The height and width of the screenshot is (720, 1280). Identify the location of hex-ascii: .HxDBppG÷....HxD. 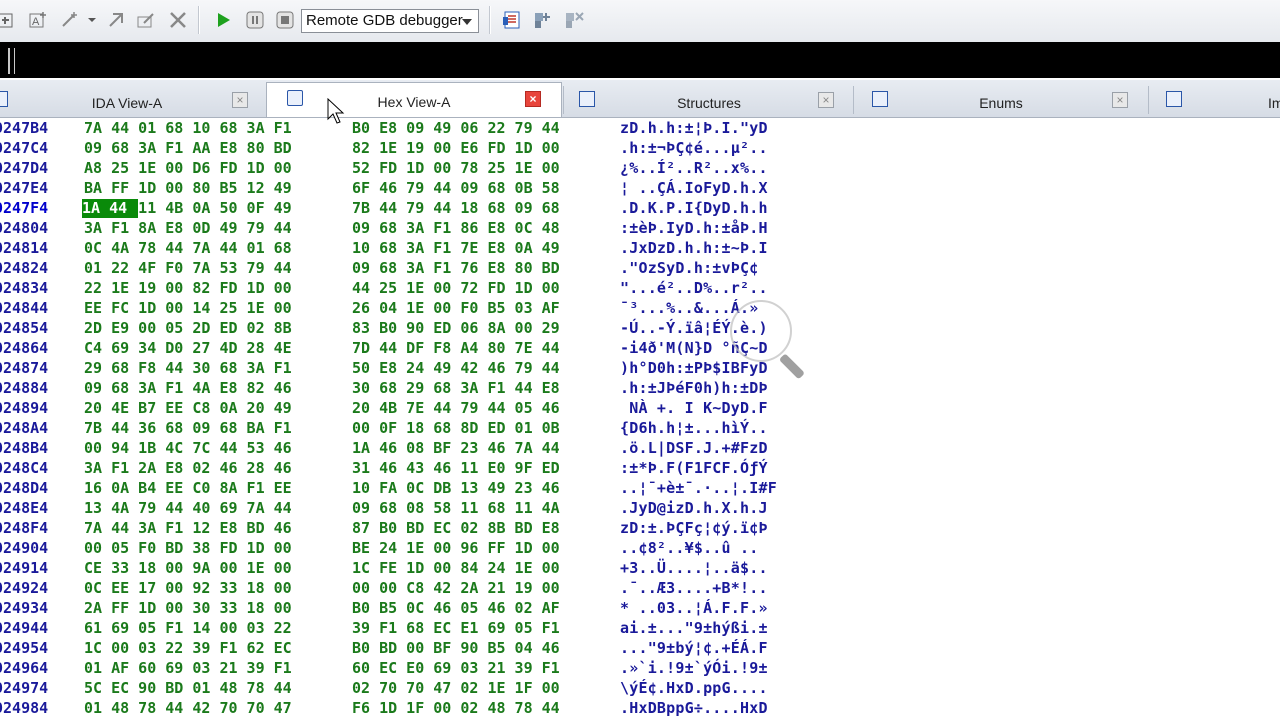
(694, 708).